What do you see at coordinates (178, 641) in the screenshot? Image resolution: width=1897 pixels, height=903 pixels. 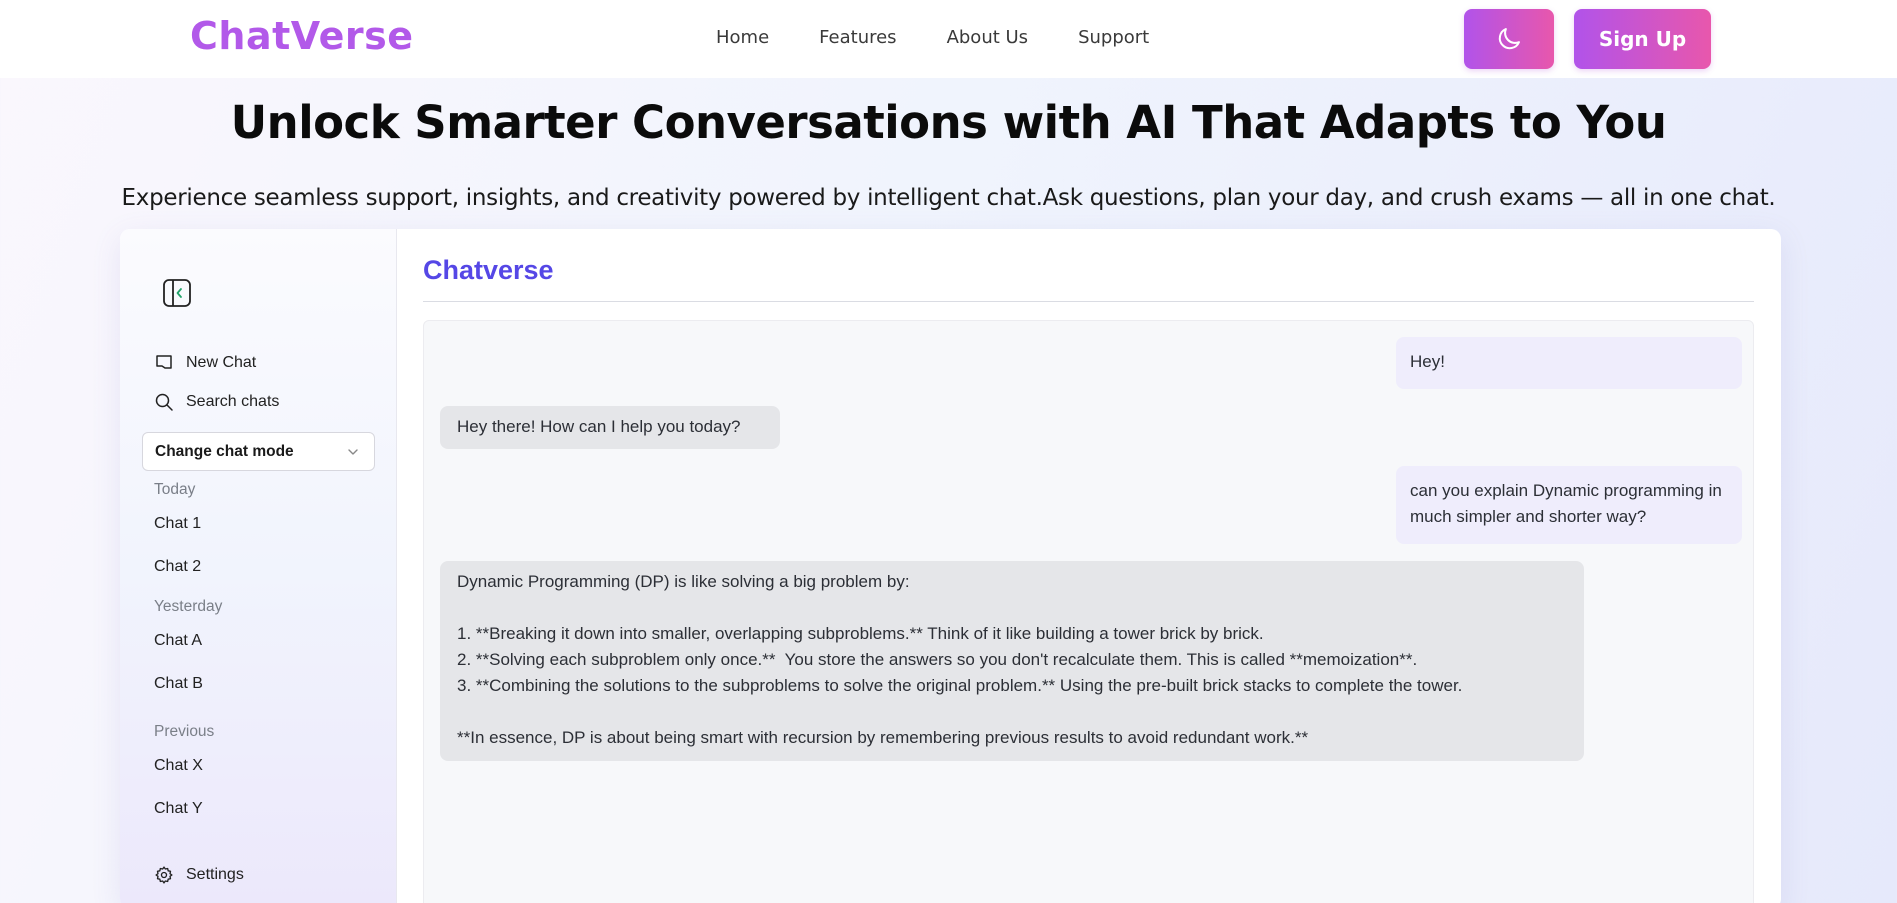 I see `chat-item-a: Chat A` at bounding box center [178, 641].